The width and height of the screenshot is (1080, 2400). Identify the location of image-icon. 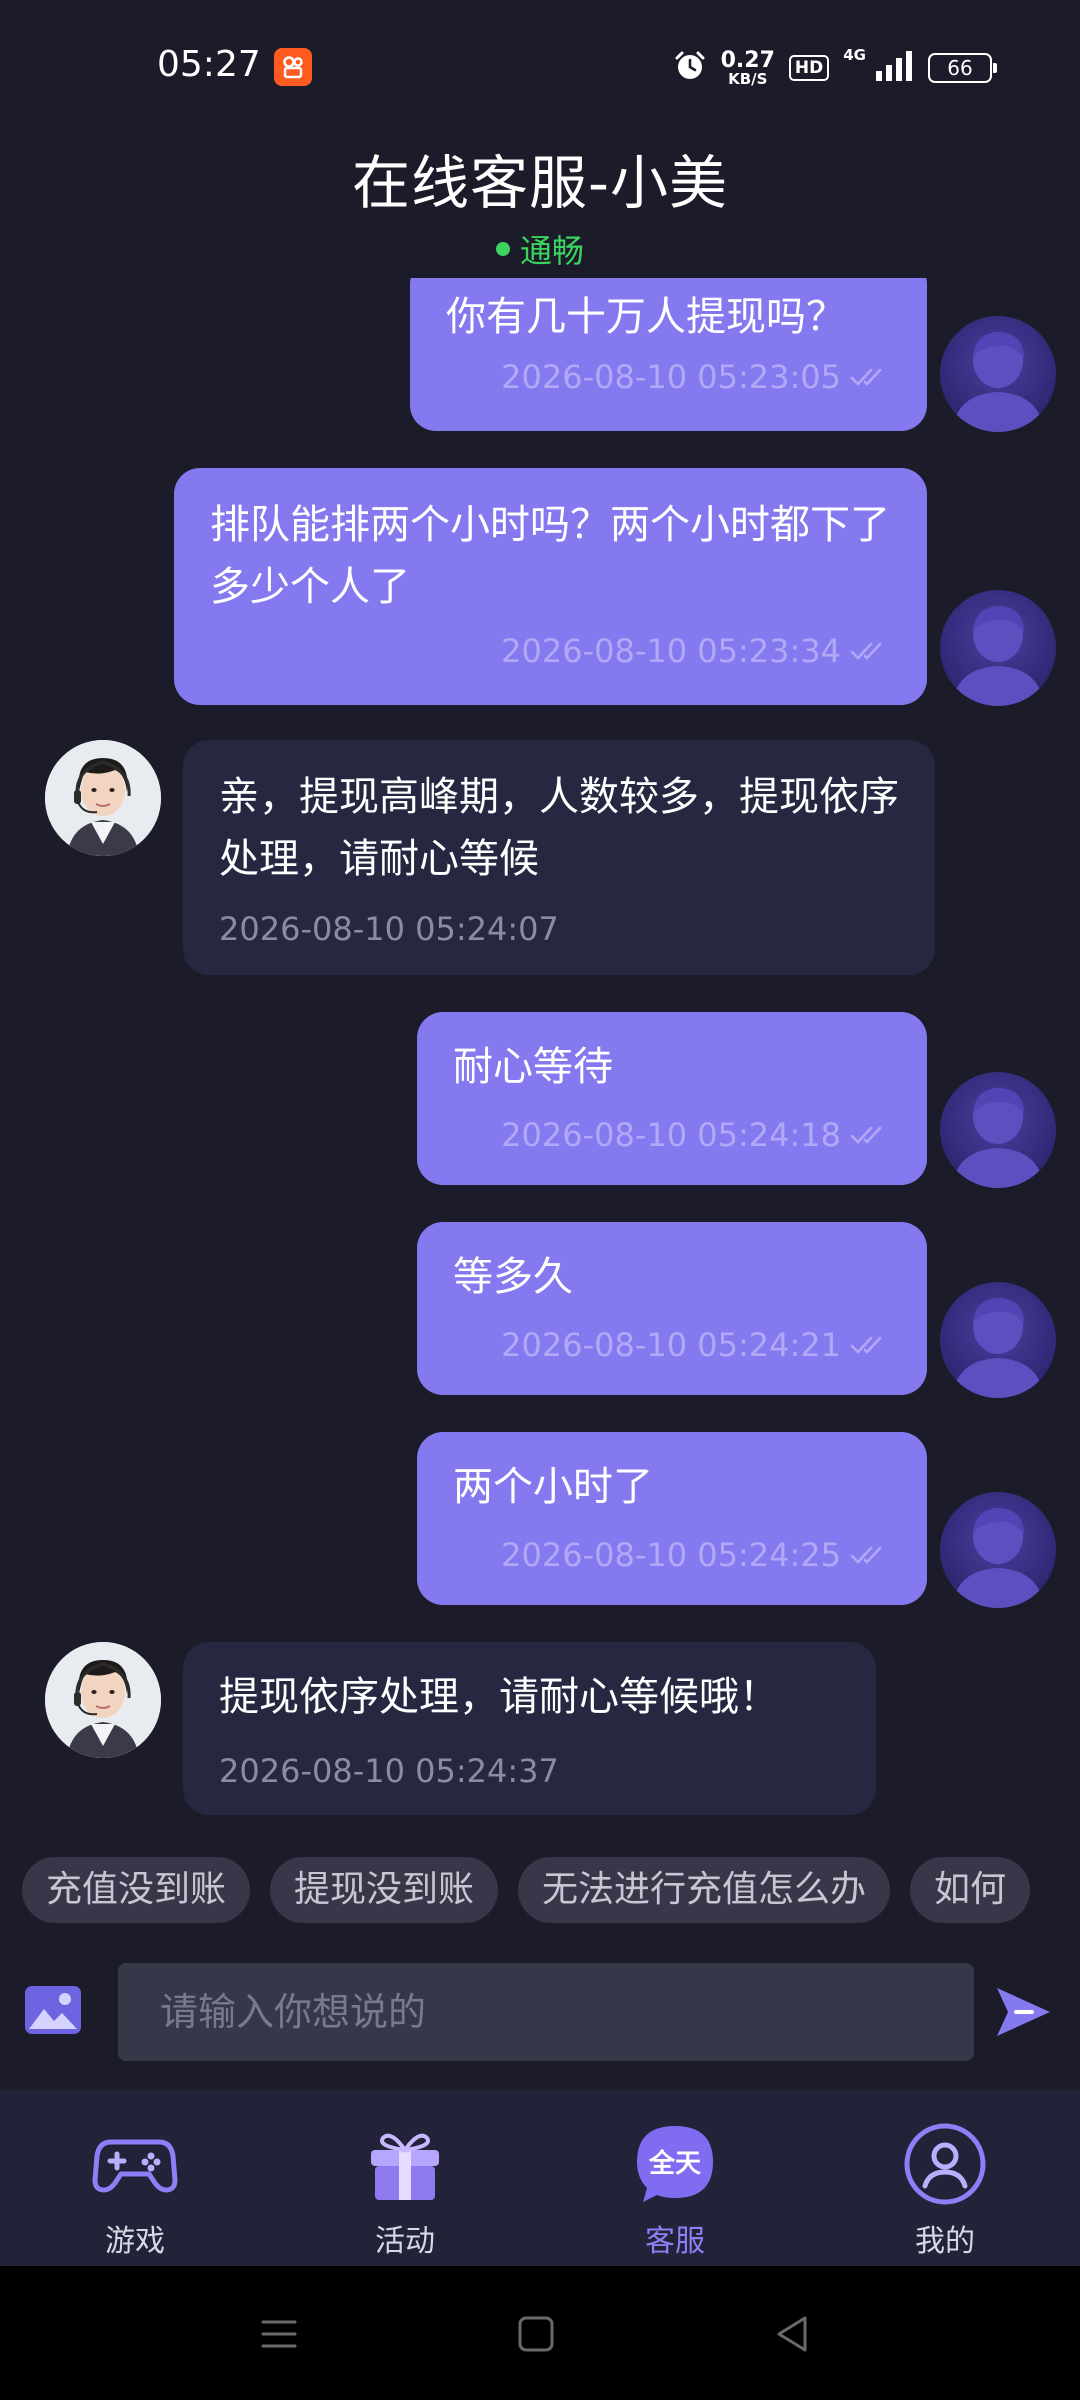
(53, 2010).